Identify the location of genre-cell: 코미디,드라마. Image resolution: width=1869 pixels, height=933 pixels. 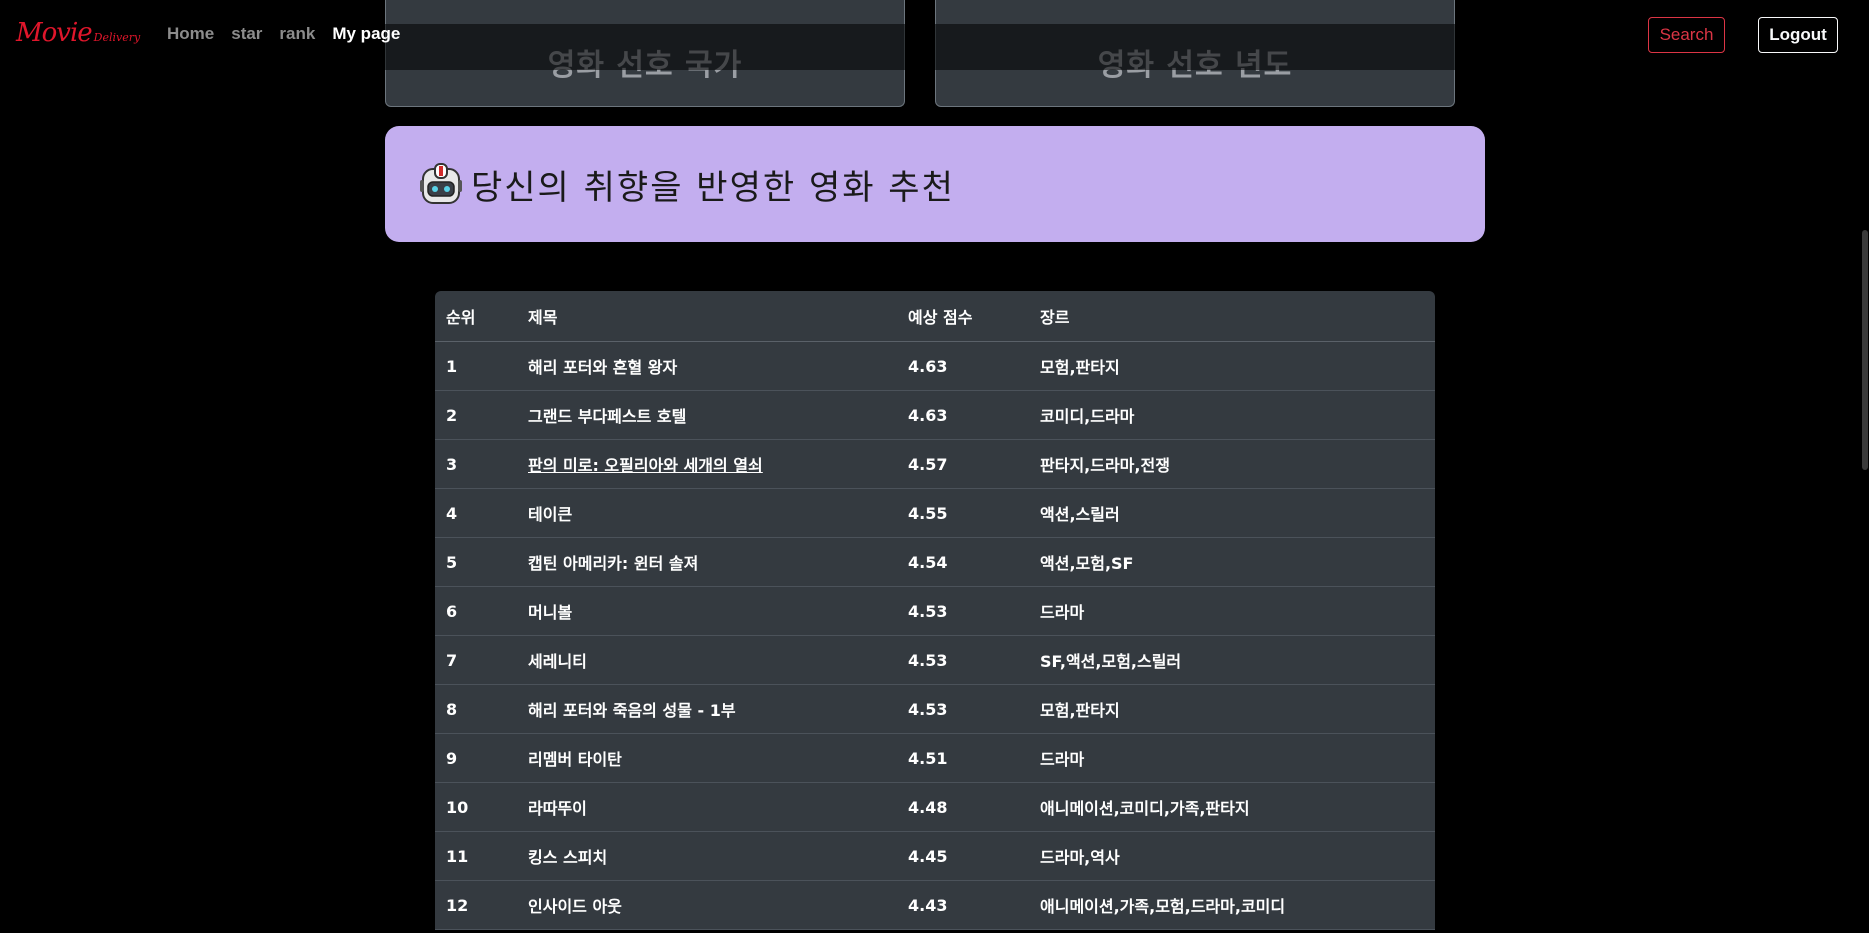
(1232, 415).